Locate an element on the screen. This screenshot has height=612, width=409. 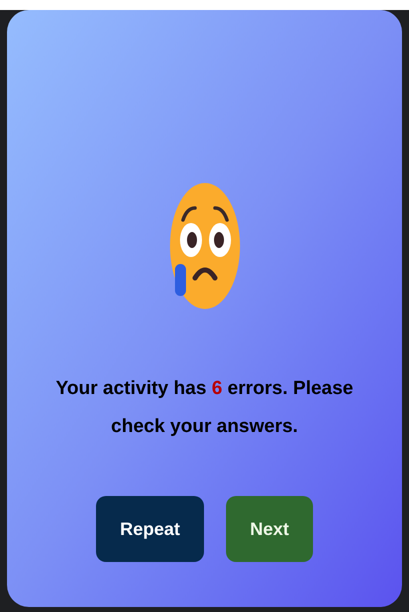
repeat-button: Repeat is located at coordinates (150, 529).